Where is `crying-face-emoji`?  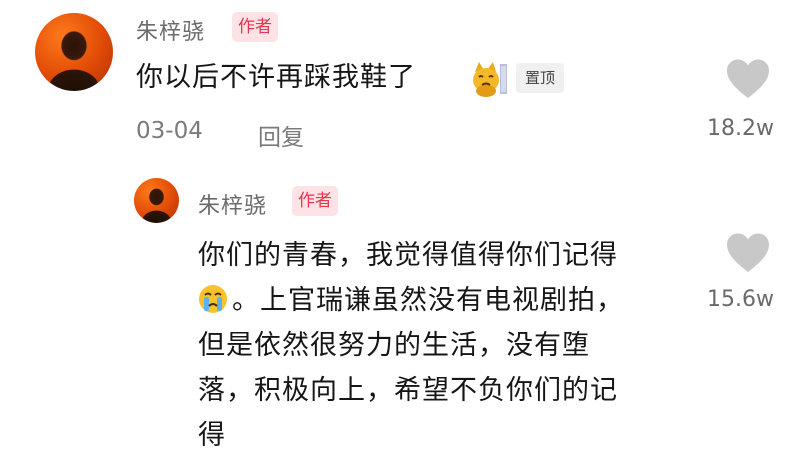 crying-face-emoji is located at coordinates (213, 305).